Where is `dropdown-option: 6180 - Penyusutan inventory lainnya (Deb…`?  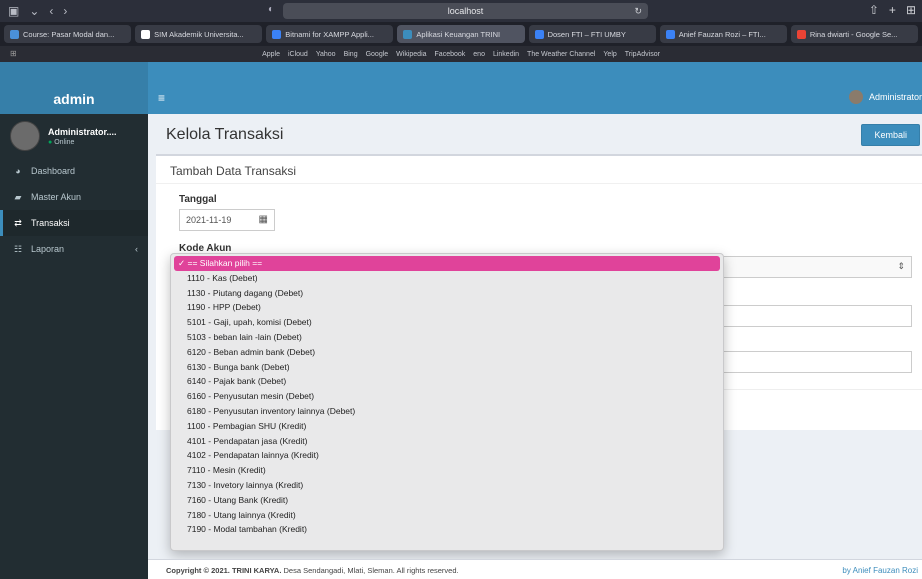 dropdown-option: 6180 - Penyusutan inventory lainnya (Deb… is located at coordinates (447, 411).